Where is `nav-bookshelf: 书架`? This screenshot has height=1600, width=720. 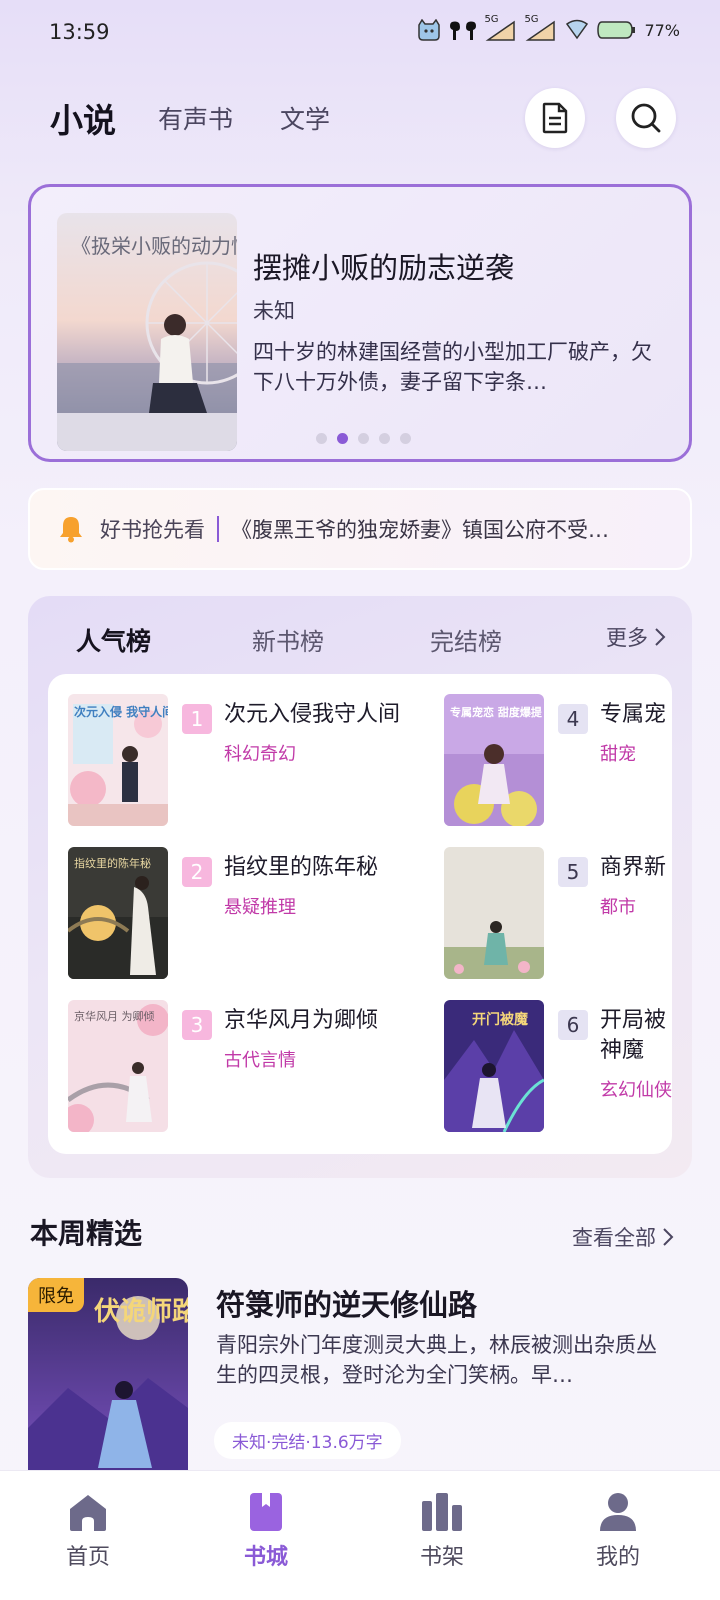 nav-bookshelf: 书架 is located at coordinates (442, 1531).